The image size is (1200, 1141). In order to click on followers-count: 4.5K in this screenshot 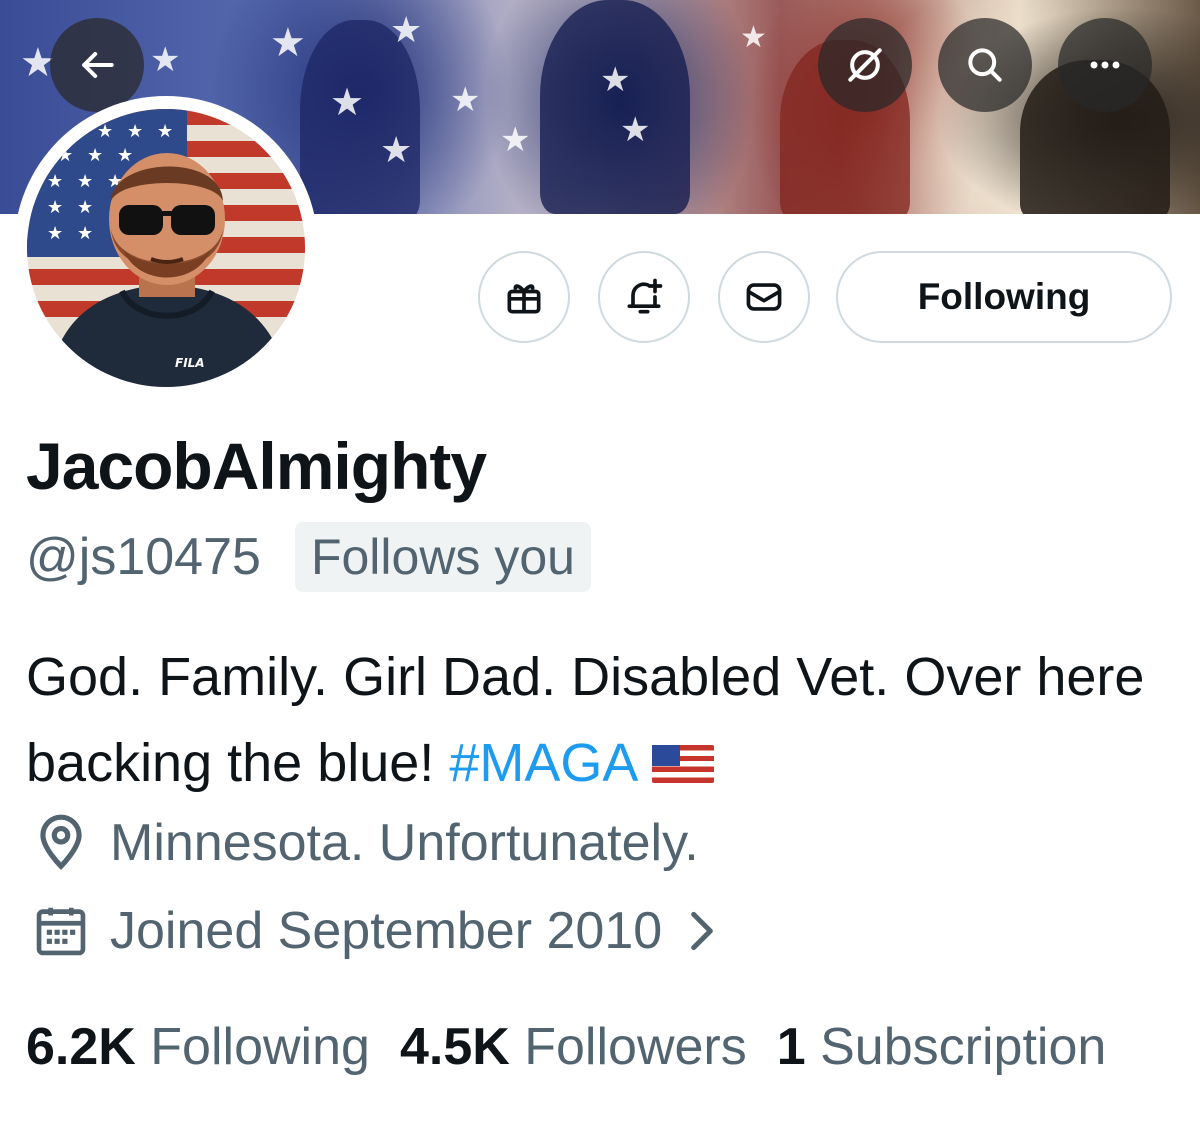, I will do `click(454, 1047)`.